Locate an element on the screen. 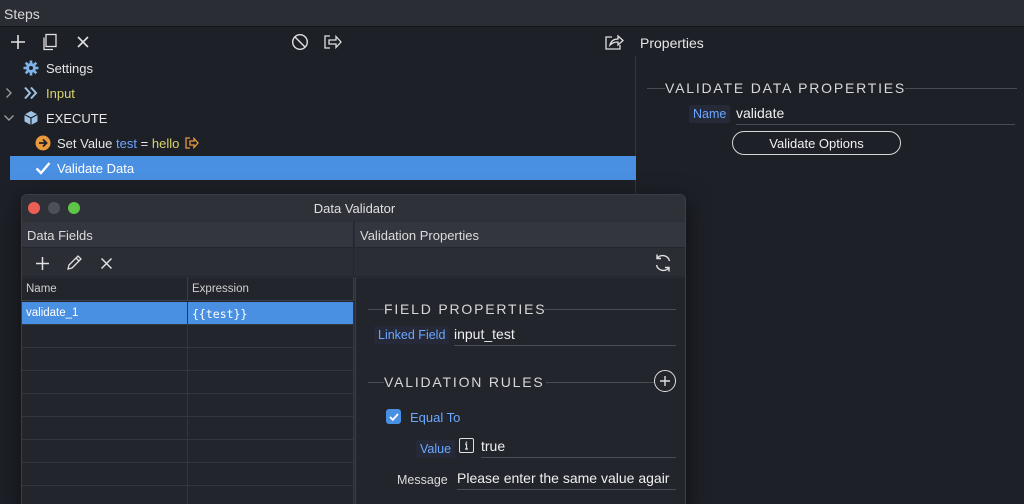 Image resolution: width=1024 pixels, height=504 pixels. delete-field-button is located at coordinates (106, 263).